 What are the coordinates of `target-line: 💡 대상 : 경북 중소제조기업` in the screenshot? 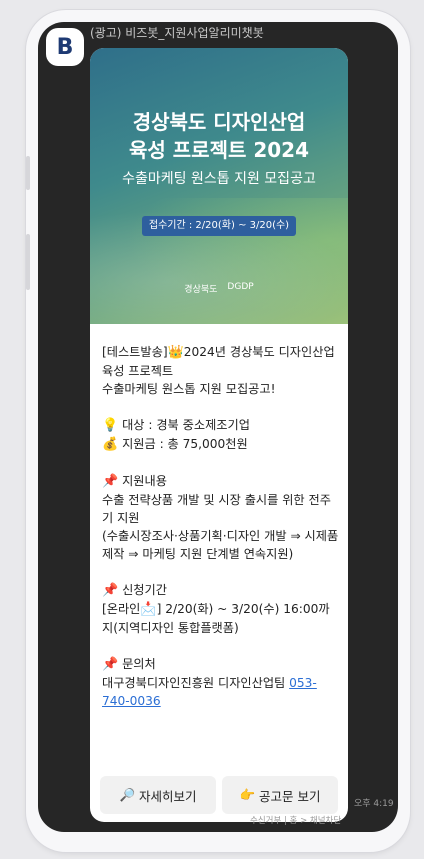 It's located at (176, 425).